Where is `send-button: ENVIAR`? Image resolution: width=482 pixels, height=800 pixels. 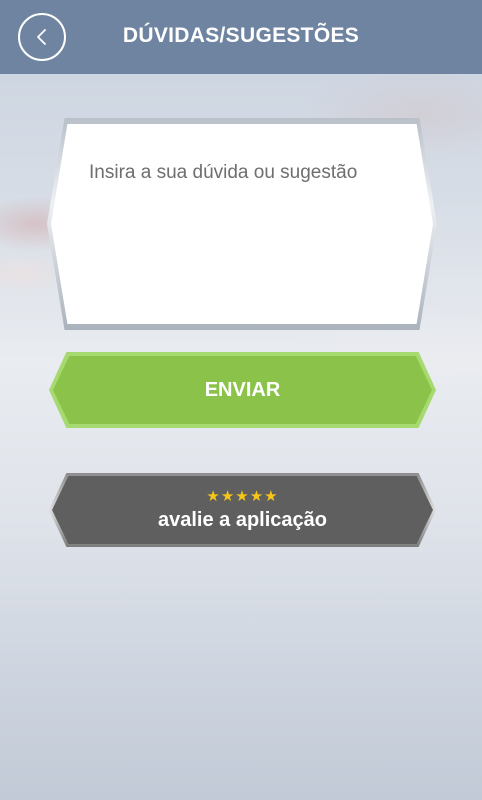 send-button: ENVIAR is located at coordinates (242, 390).